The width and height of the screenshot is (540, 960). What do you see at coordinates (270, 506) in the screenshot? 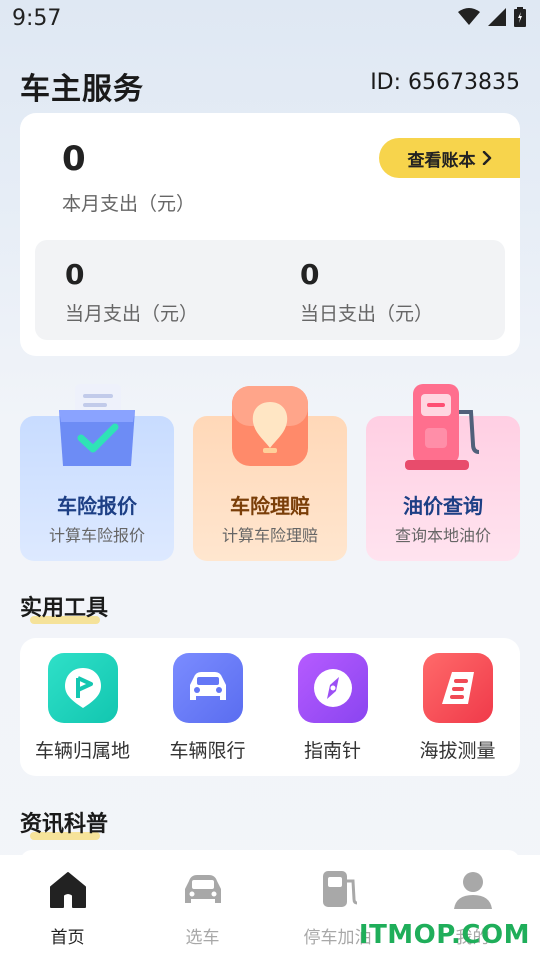
I see `service-title: 车险理赔` at bounding box center [270, 506].